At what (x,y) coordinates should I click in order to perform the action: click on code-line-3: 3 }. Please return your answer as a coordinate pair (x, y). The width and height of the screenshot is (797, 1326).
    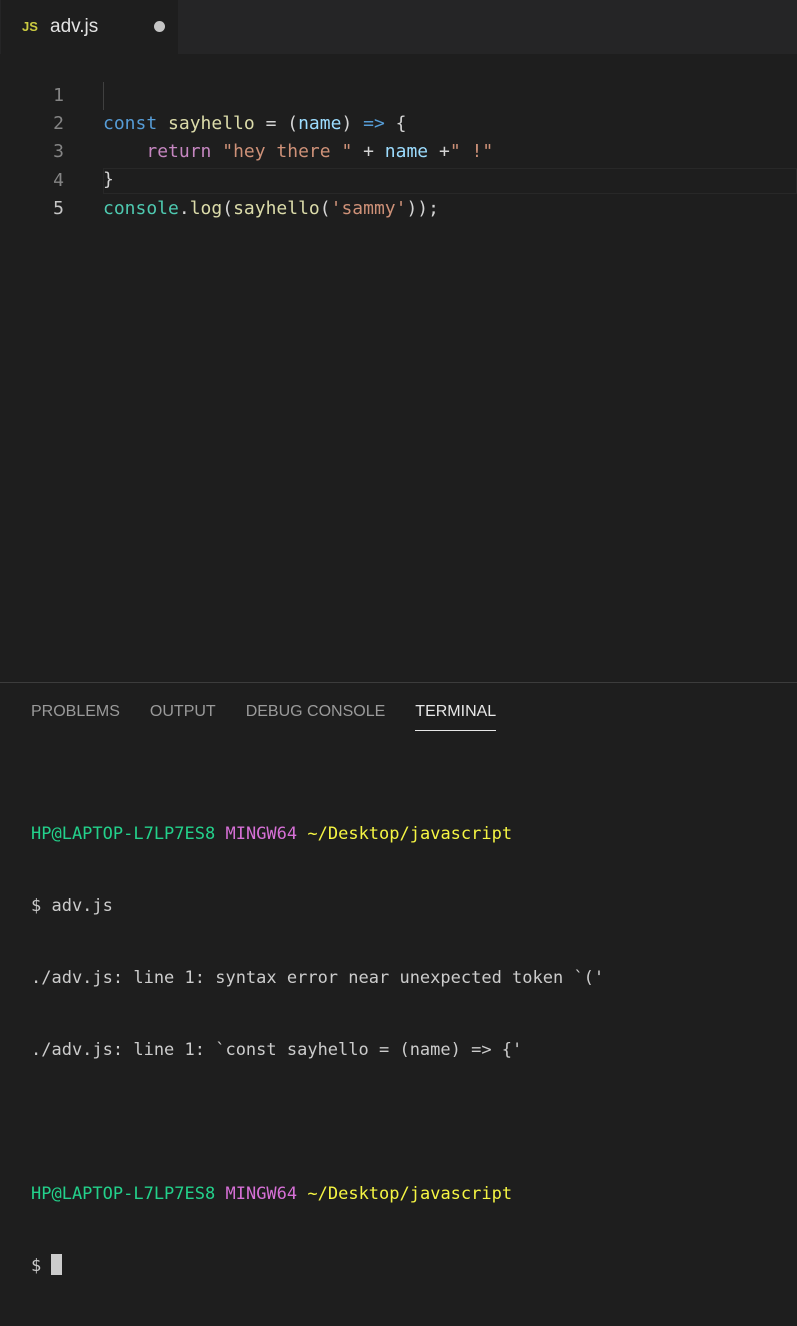
    Looking at the image, I should click on (398, 150).